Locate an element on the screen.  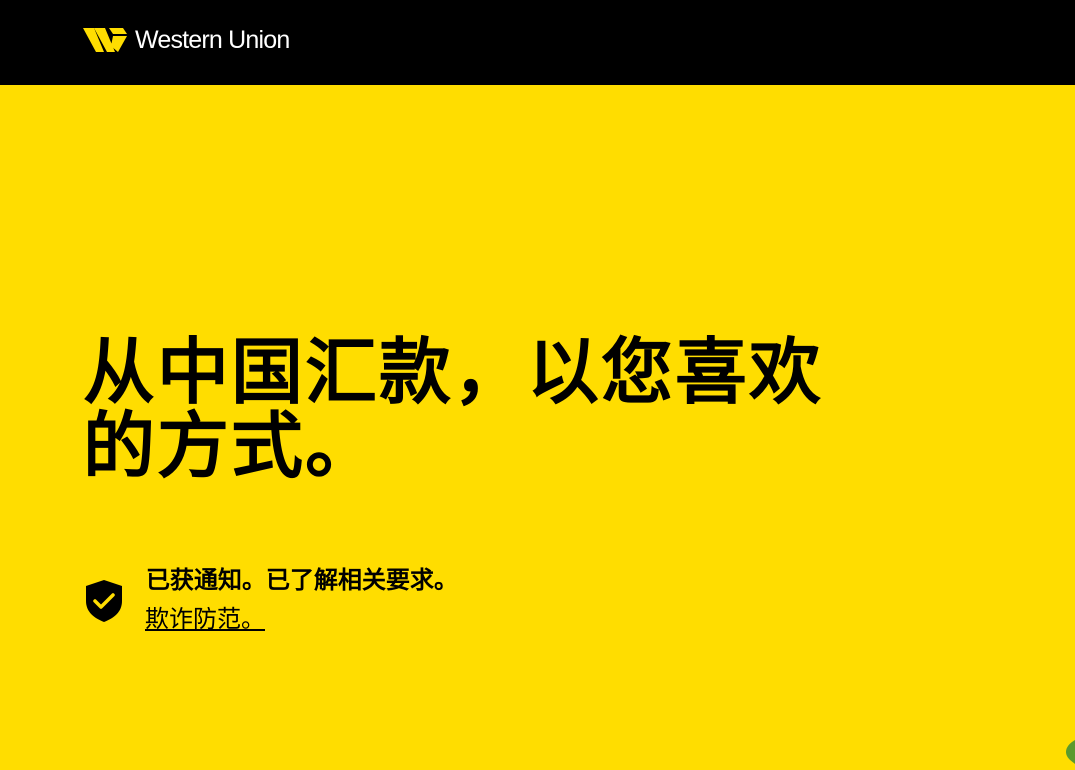
western-union-logo-icon is located at coordinates (105, 40).